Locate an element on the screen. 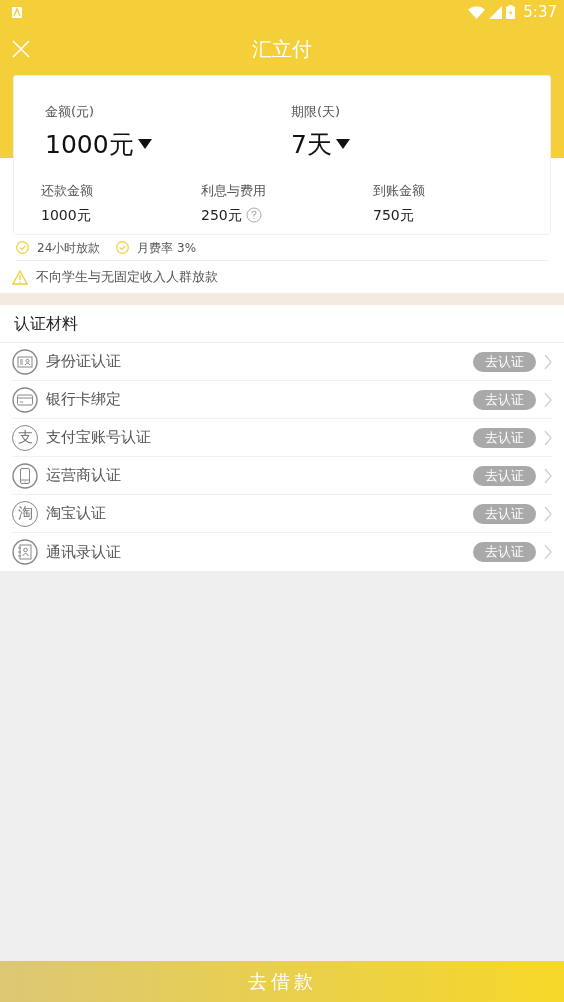  summary-label: 还款金额 is located at coordinates (67, 191).